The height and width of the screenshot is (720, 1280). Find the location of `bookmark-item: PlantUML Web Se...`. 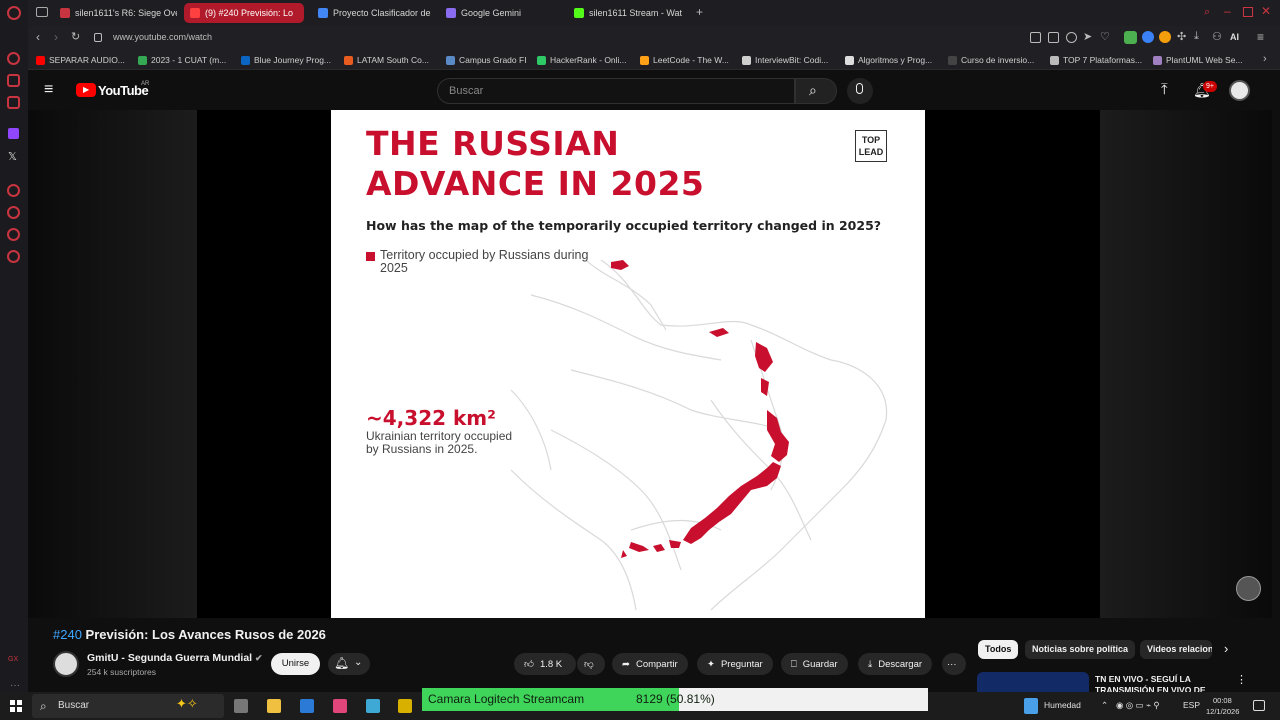

bookmark-item: PlantUML Web Se... is located at coordinates (1198, 60).